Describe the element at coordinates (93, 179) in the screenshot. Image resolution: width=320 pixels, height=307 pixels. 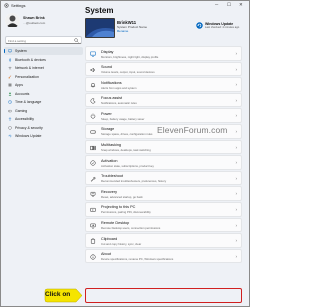
I see `wrench-icon` at that location.